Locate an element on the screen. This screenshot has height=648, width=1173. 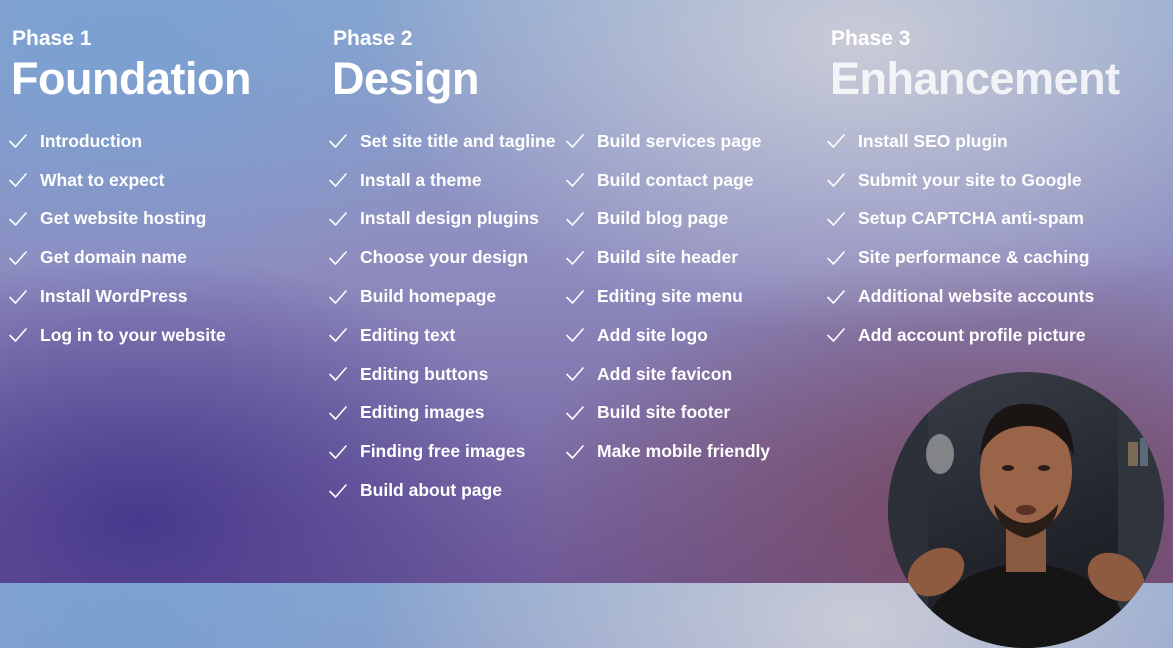
checklist-item: Choose your design is located at coordinates (441, 257).